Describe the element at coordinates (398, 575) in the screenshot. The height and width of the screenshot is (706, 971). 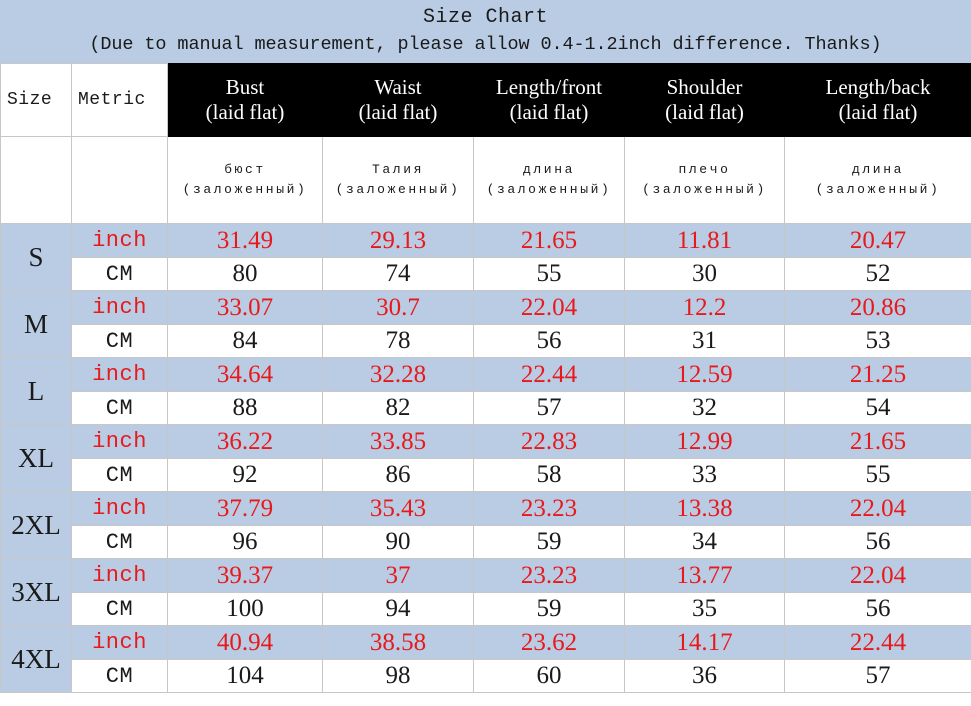
I see `measurement-cell: 37` at that location.